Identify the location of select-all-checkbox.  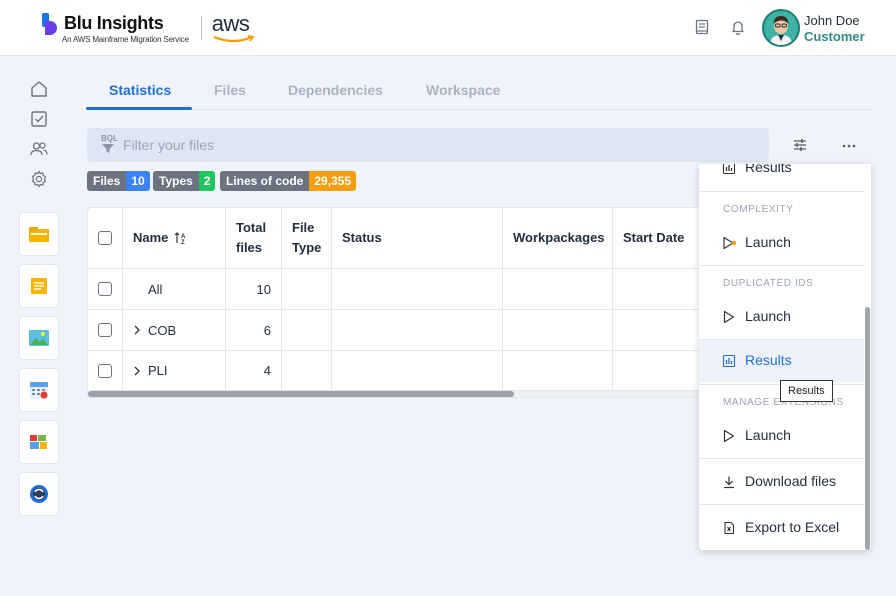
(105, 238).